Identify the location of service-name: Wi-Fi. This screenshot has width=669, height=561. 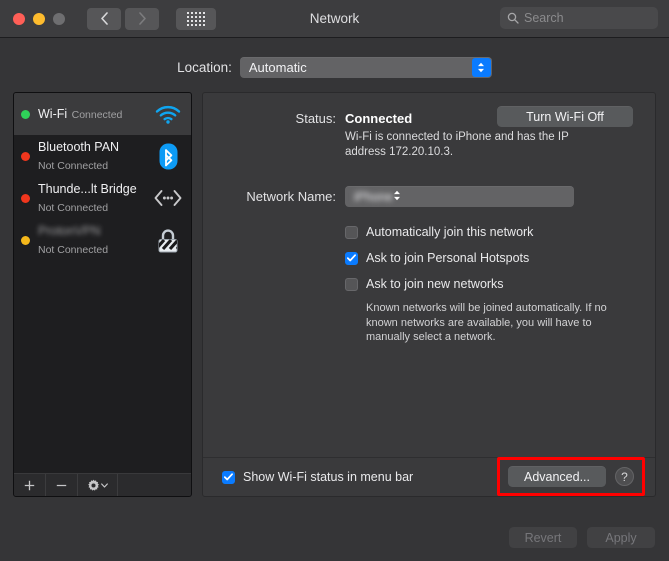
(53, 114).